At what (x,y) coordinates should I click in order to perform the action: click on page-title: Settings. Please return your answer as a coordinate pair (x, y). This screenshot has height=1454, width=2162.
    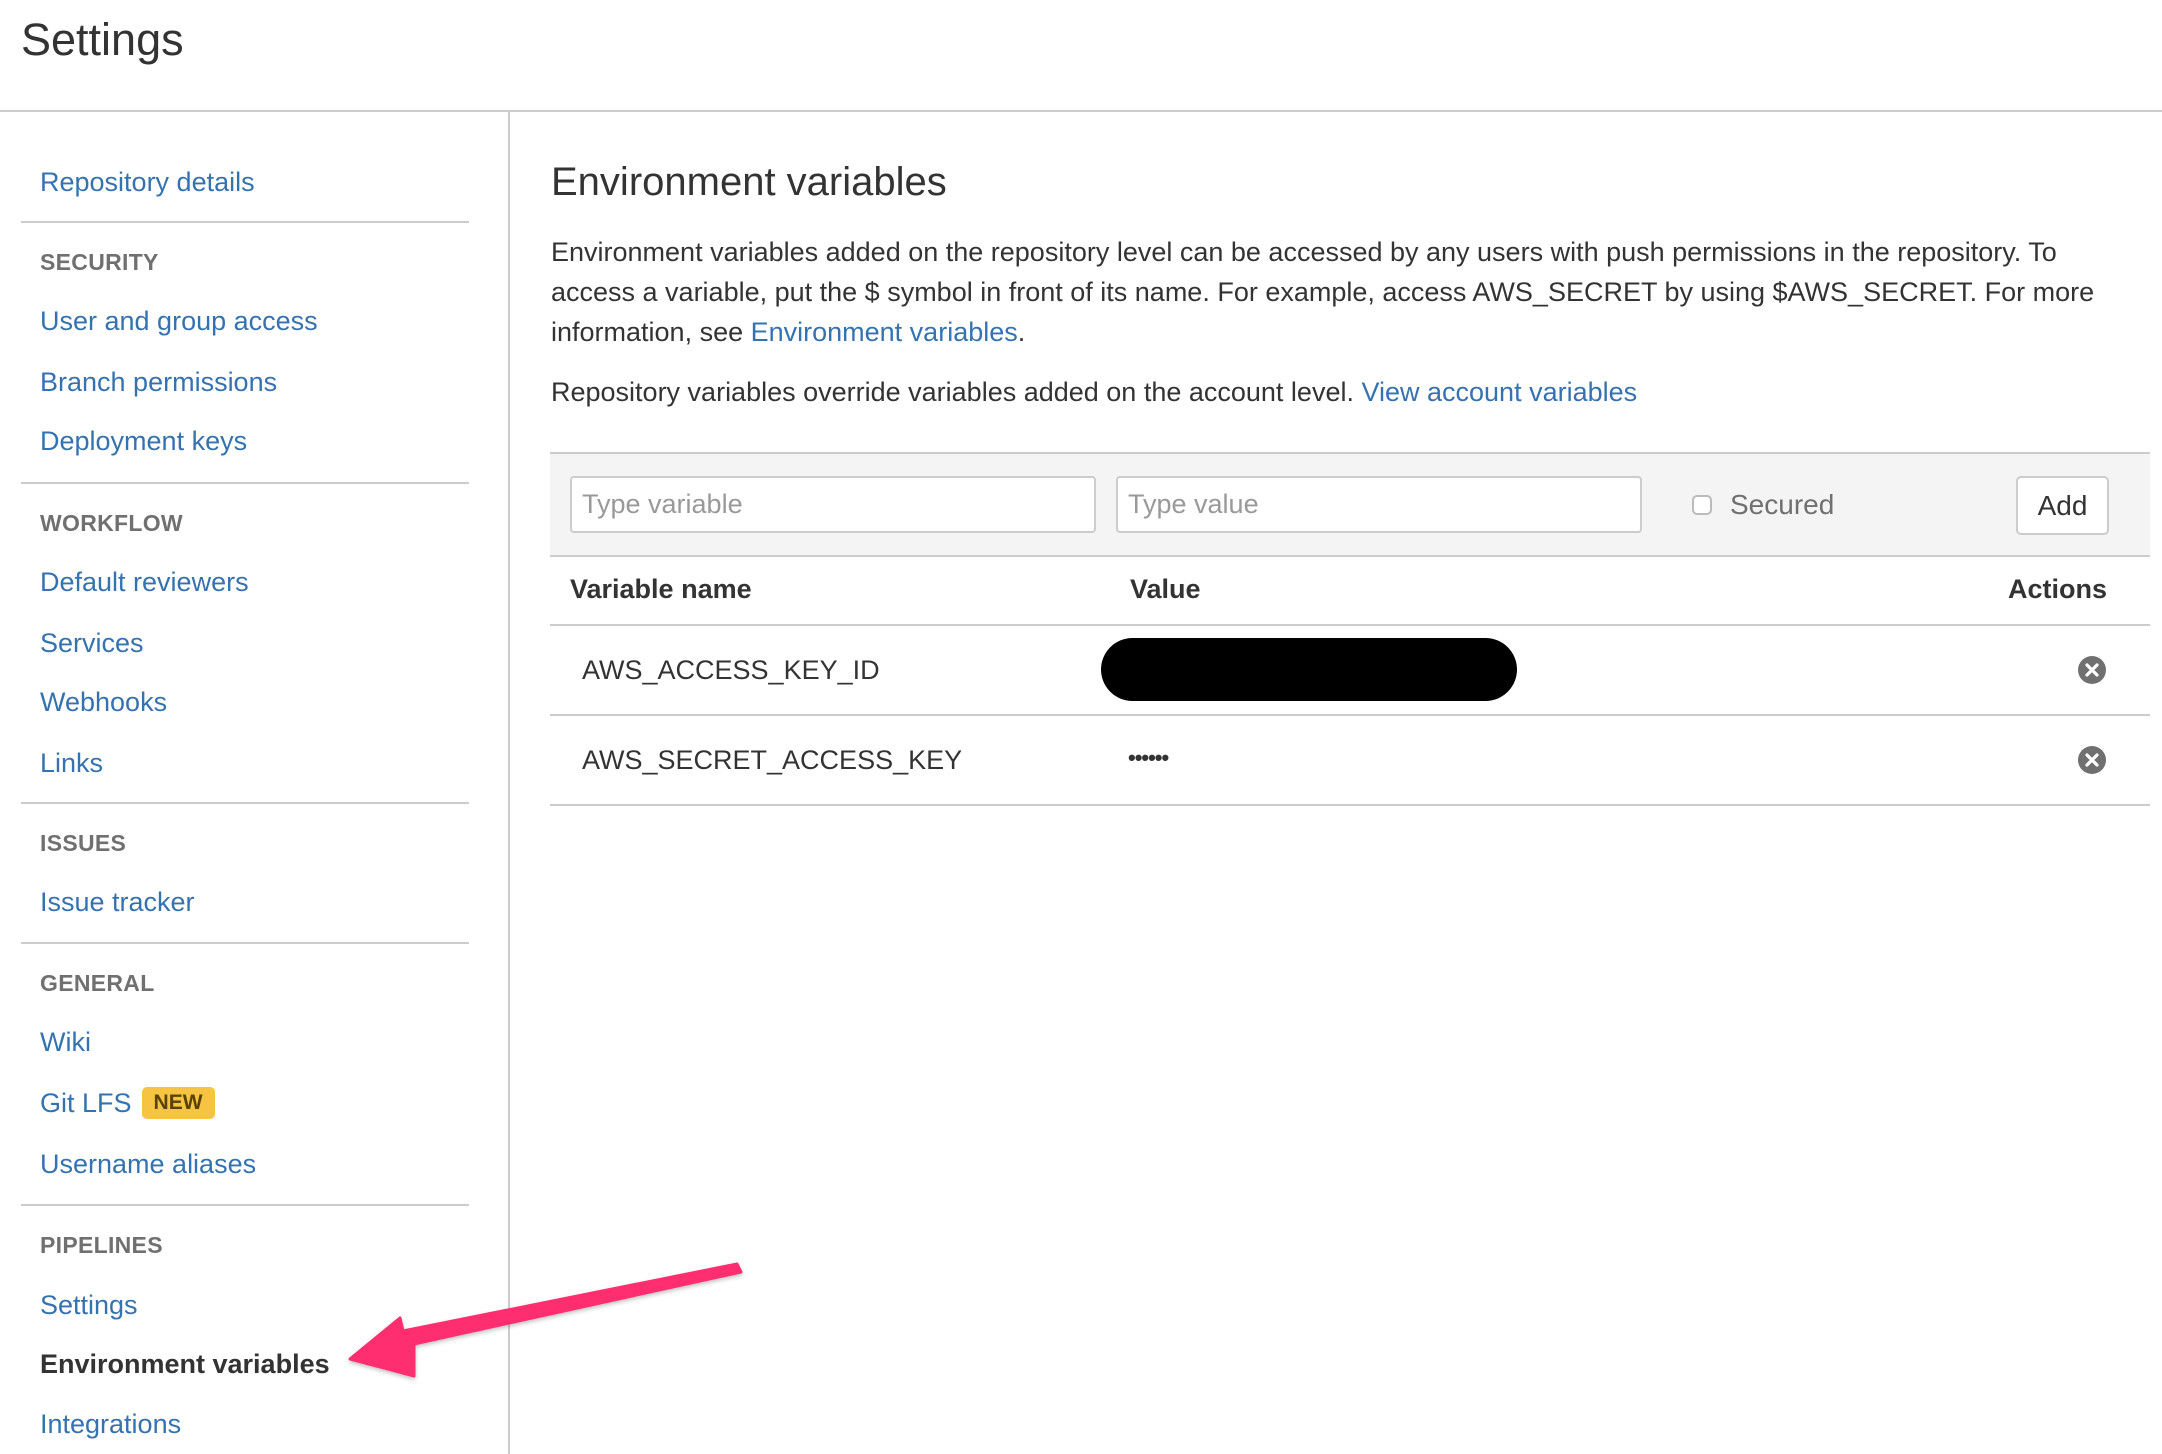
    Looking at the image, I should click on (102, 39).